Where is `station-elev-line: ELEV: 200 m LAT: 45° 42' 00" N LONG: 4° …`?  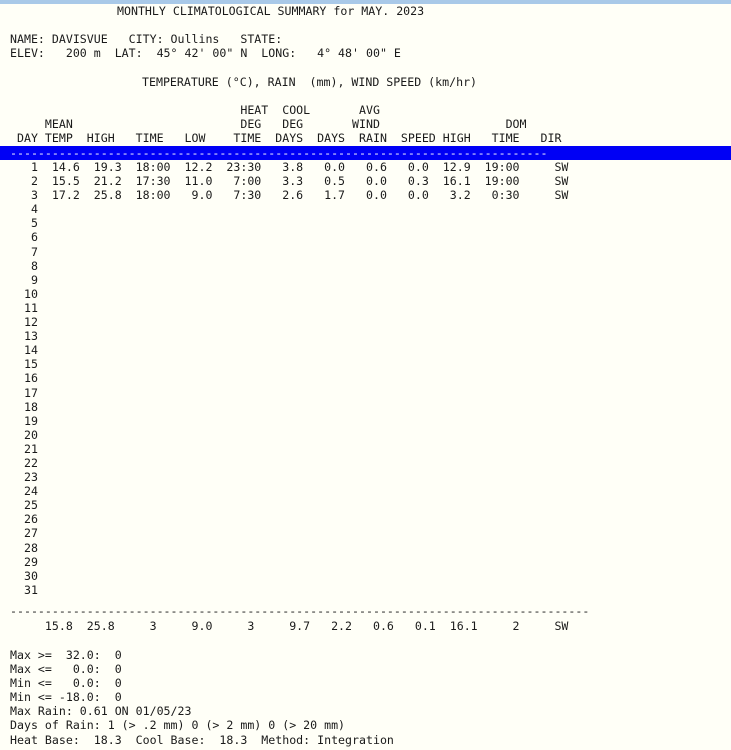 station-elev-line: ELEV: 200 m LAT: 45° 42' 00" N LONG: 4° … is located at coordinates (205, 53).